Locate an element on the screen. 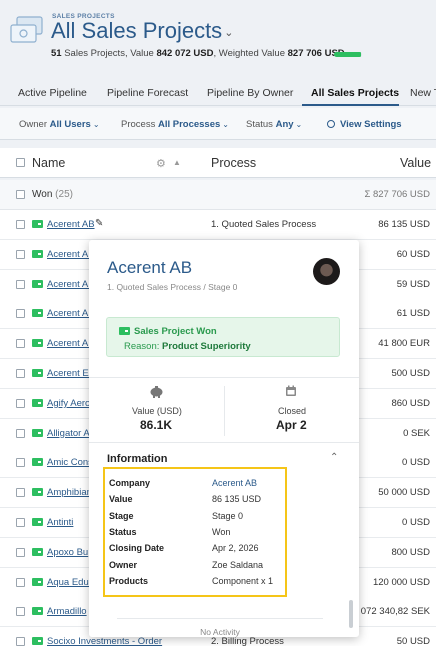 The height and width of the screenshot is (646, 436). project-name-link: Antinti is located at coordinates (60, 522).